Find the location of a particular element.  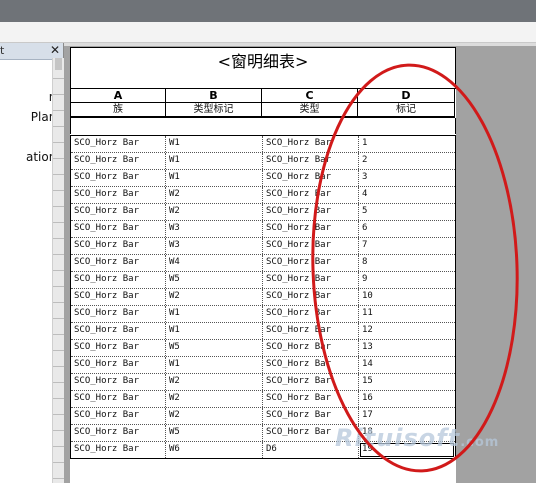

close-icon: ✕ is located at coordinates (55, 50).